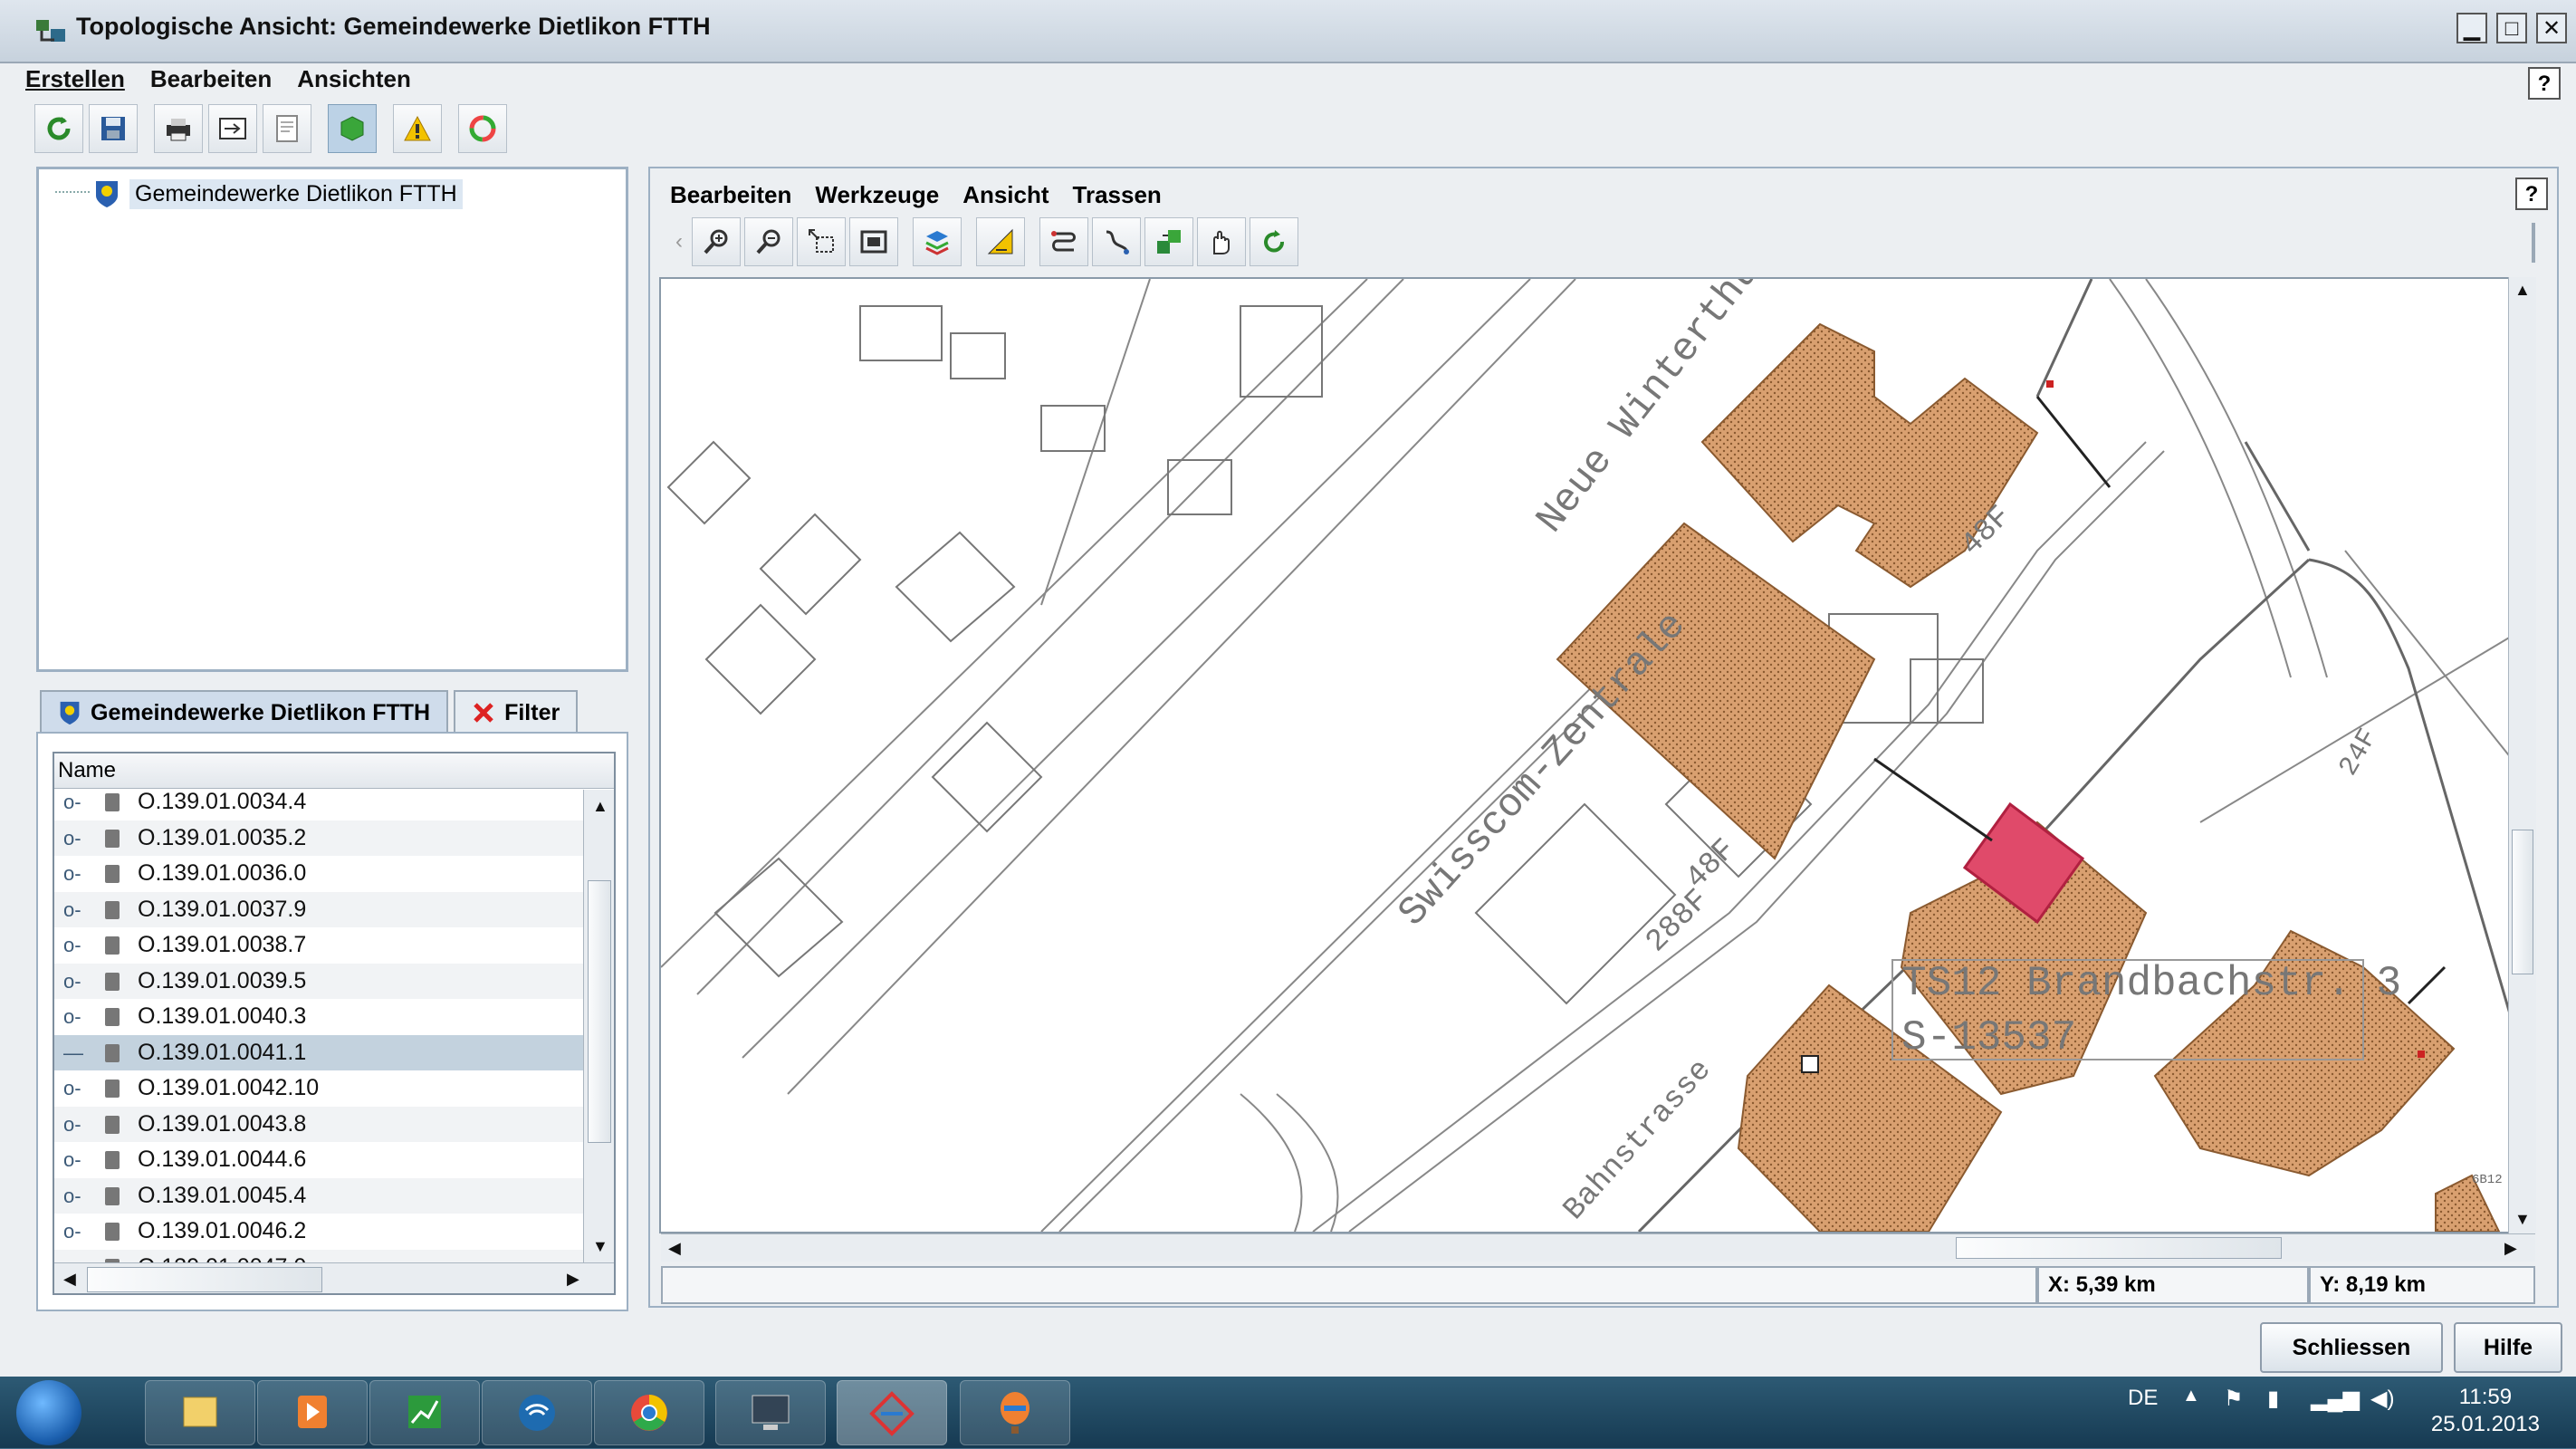 Image resolution: width=2576 pixels, height=1449 pixels. Describe the element at coordinates (2522, 290) in the screenshot. I see `map-scroll-up: ▲` at that location.